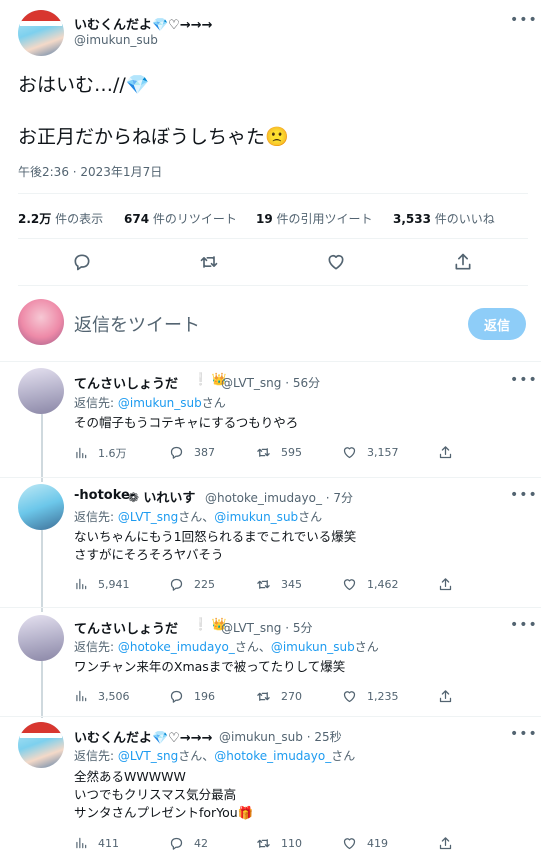 The height and width of the screenshot is (858, 541). I want to click on reply-button: 返信, so click(497, 324).